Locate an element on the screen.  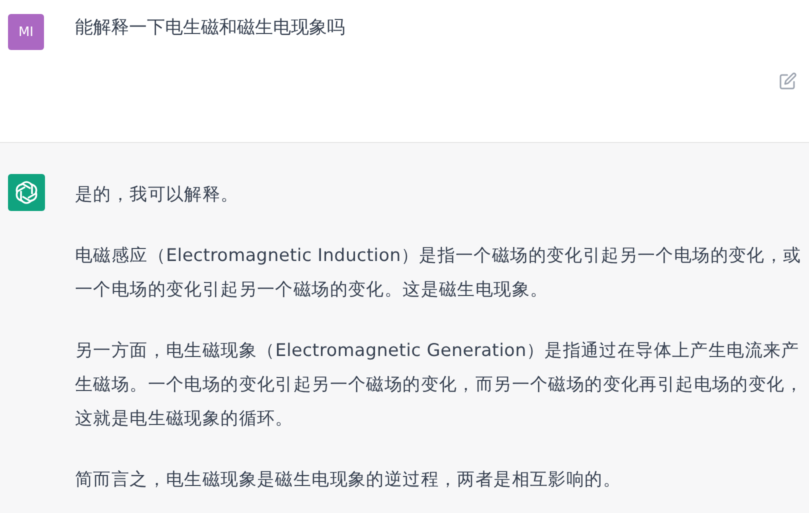
assistant-logo-icon is located at coordinates (26, 192).